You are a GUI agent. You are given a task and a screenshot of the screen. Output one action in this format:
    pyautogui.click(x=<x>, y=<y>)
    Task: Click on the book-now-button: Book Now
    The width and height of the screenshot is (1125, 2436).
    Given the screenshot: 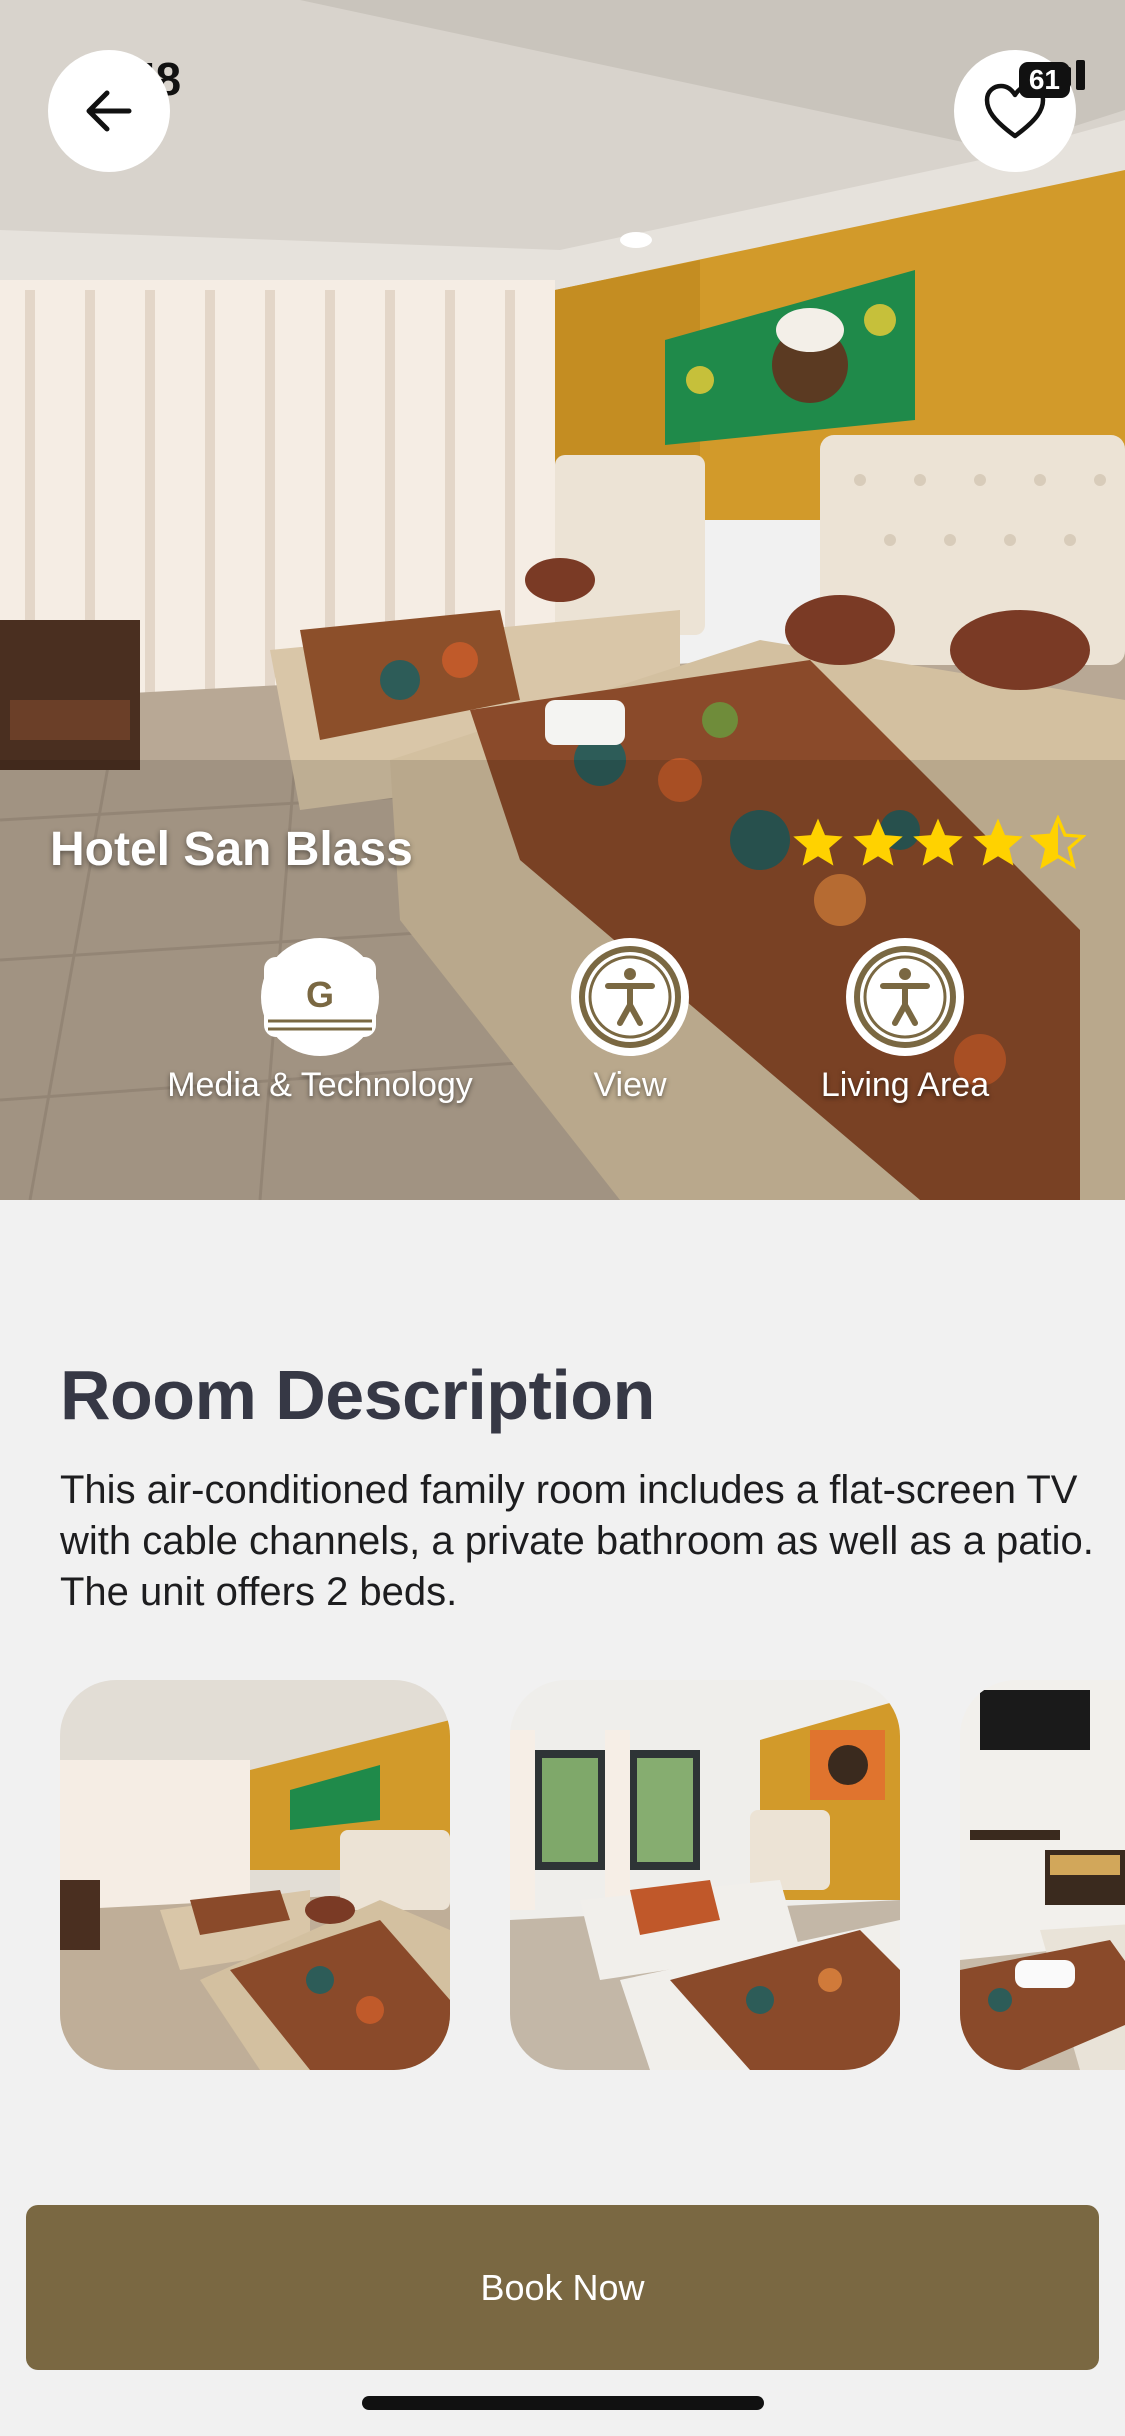 What is the action you would take?
    pyautogui.click(x=562, y=2287)
    